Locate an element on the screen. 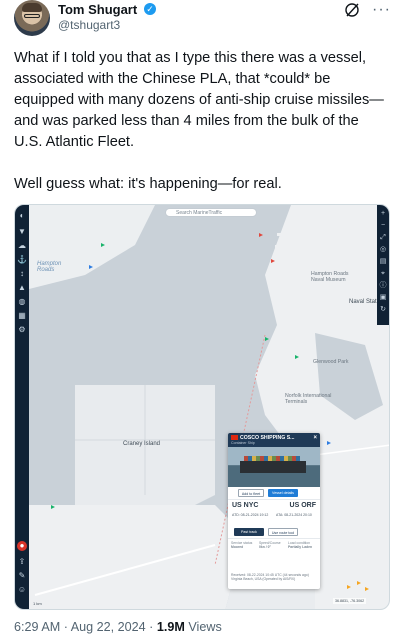  measure-icon: ⌖ is located at coordinates (383, 274).